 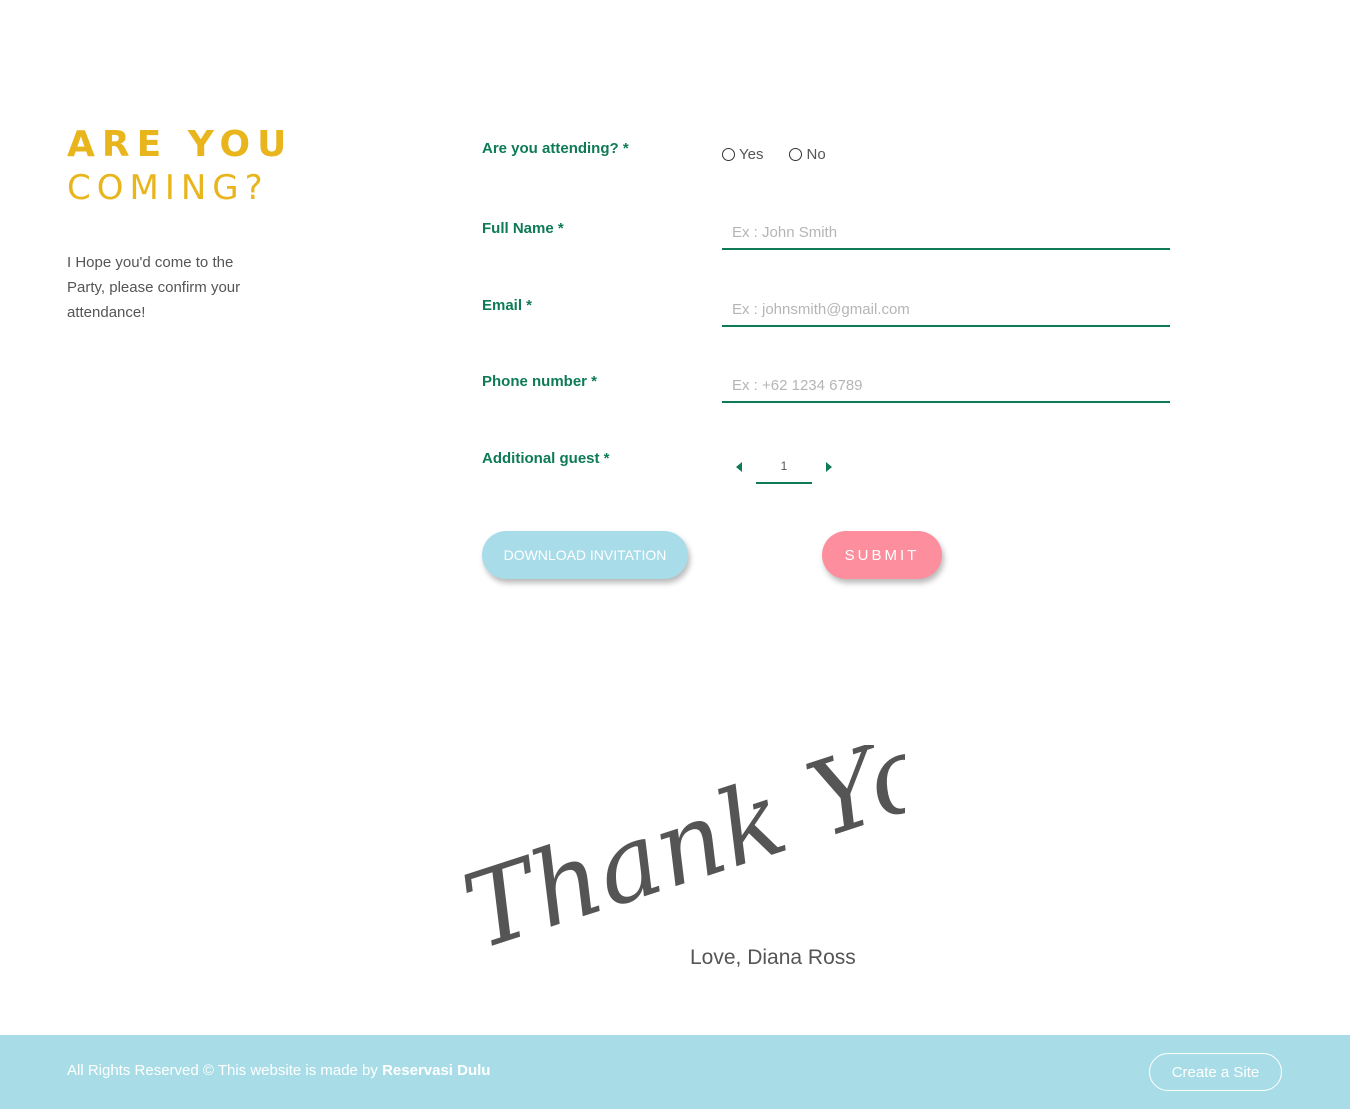 I want to click on full-name-label: Full Name *, so click(x=523, y=228).